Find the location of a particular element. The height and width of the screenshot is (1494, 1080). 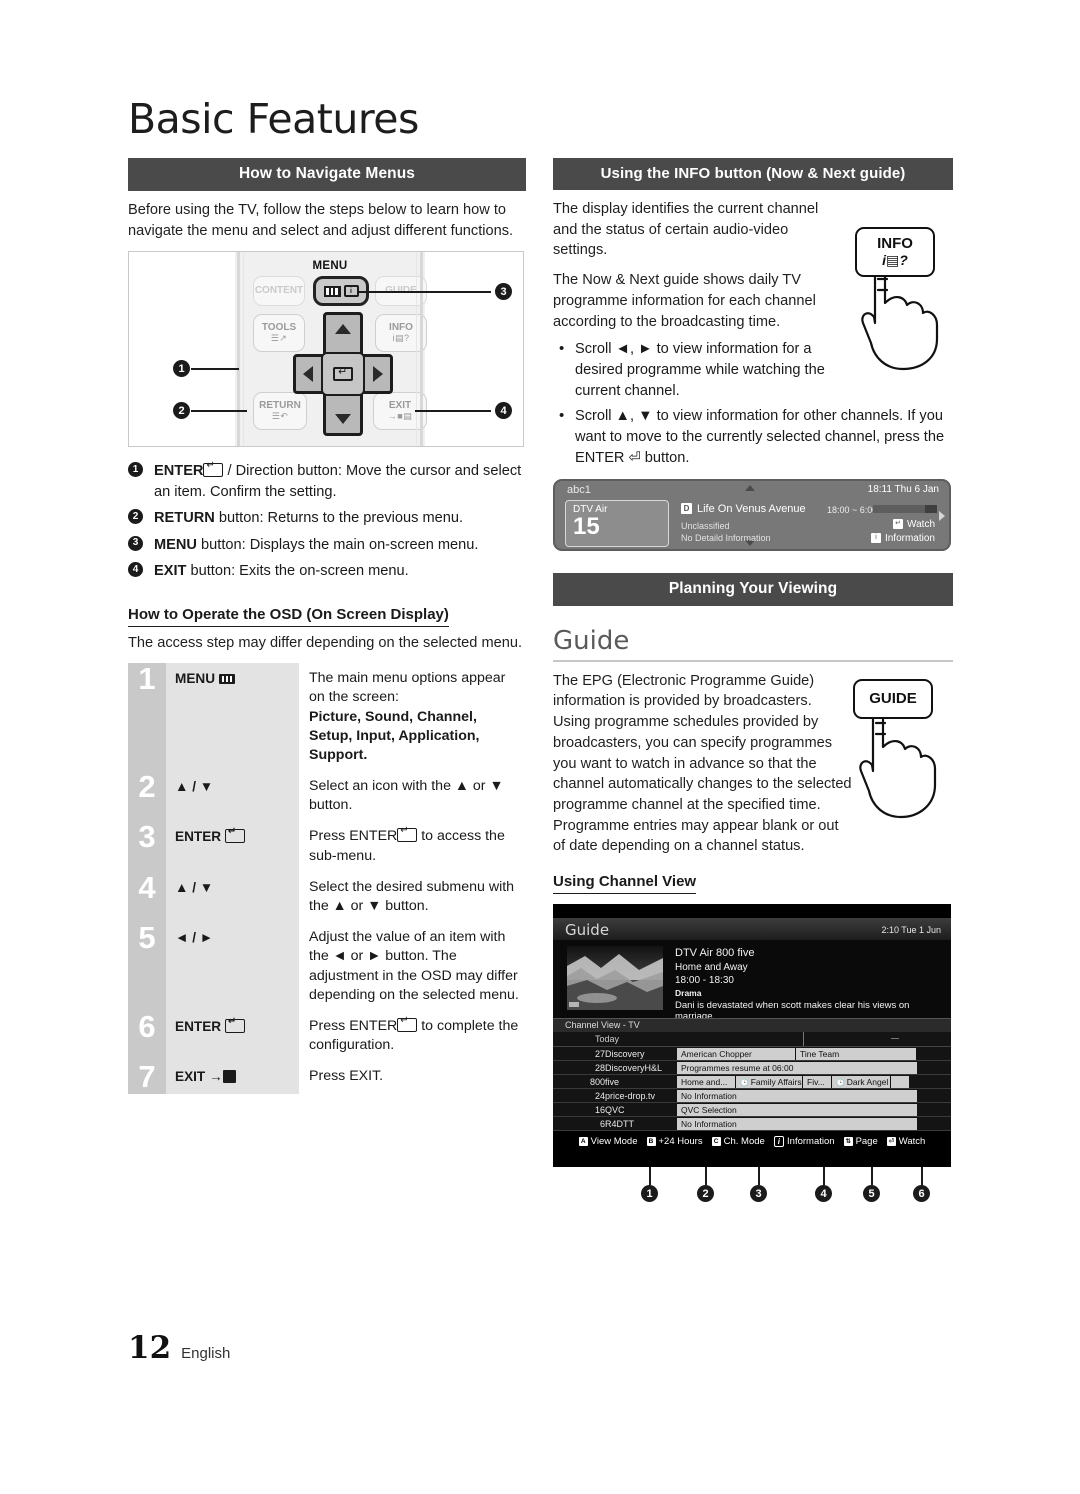

cv-guide-title: Guide is located at coordinates (587, 930).